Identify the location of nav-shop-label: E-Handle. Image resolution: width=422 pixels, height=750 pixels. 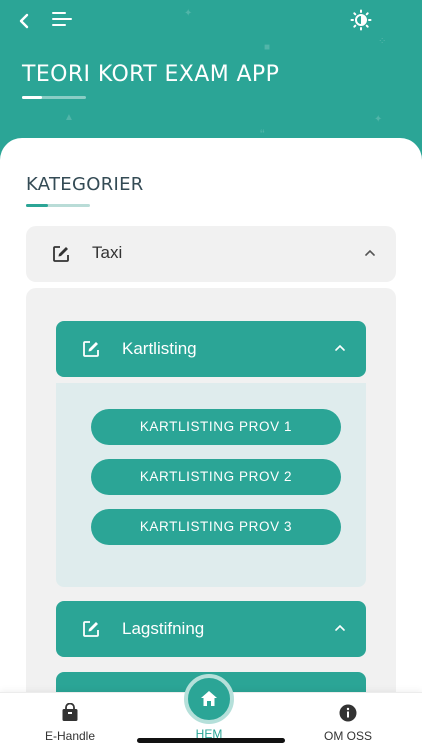
(70, 736).